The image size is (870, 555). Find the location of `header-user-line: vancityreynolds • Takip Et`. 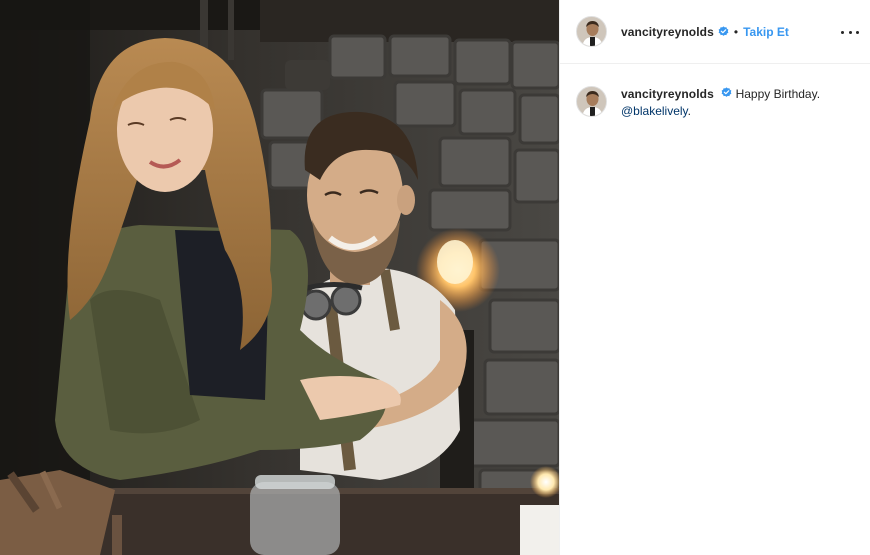

header-user-line: vancityreynolds • Takip Et is located at coordinates (705, 32).